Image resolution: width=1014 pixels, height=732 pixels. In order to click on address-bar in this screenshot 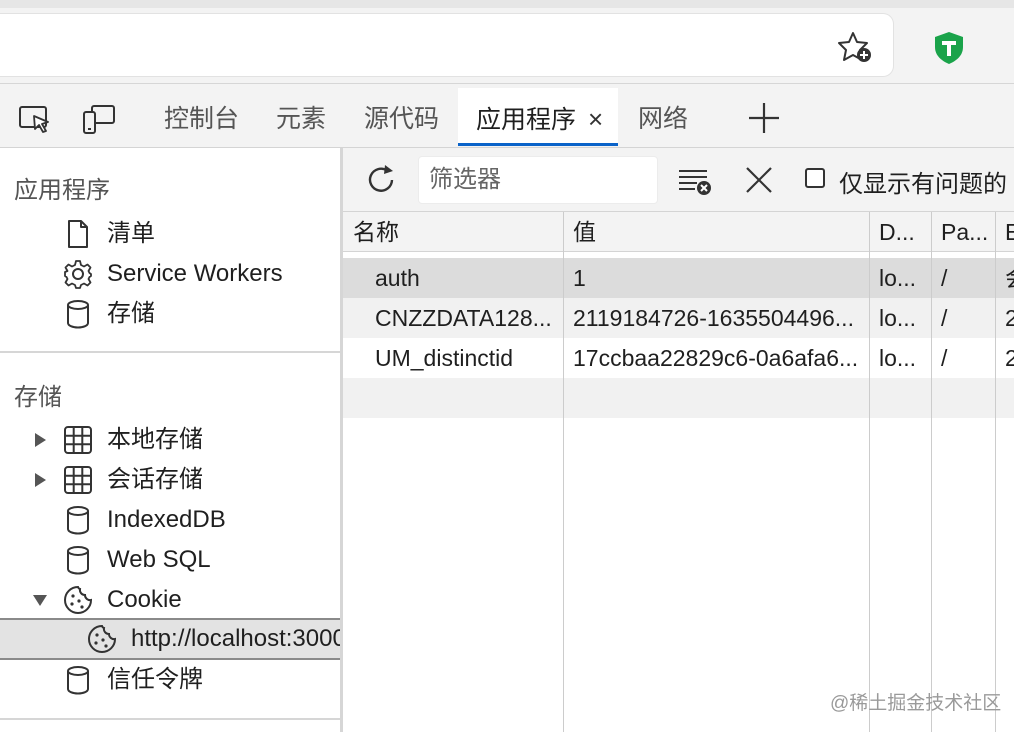, I will do `click(446, 45)`.